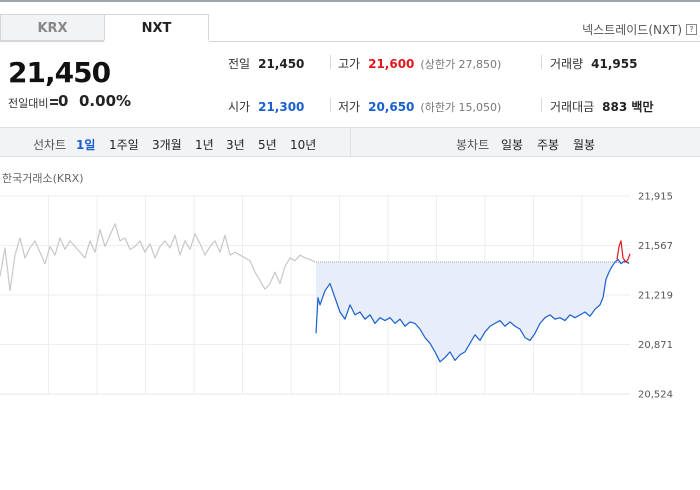 This screenshot has width=700, height=490. What do you see at coordinates (235, 144) in the screenshot?
I see `period-3y: 3년` at bounding box center [235, 144].